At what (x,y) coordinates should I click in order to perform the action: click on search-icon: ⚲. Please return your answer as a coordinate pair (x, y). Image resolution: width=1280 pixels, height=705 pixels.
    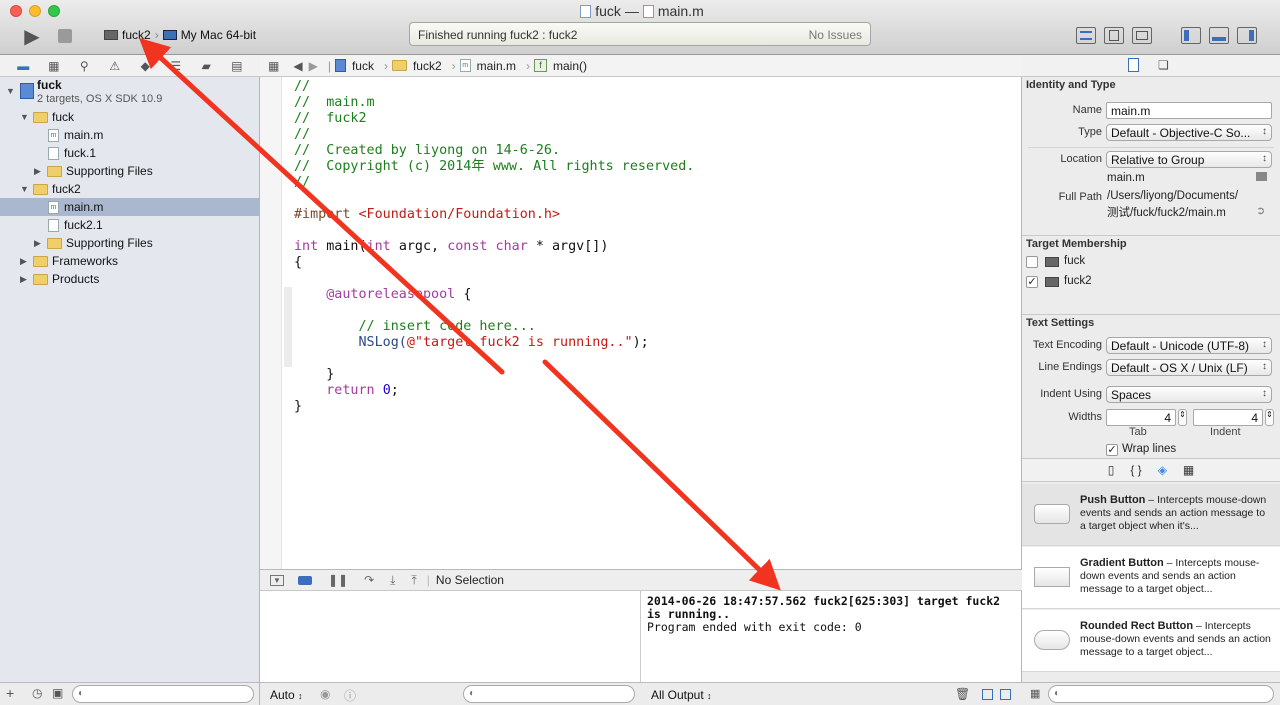
    Looking at the image, I should click on (84, 66).